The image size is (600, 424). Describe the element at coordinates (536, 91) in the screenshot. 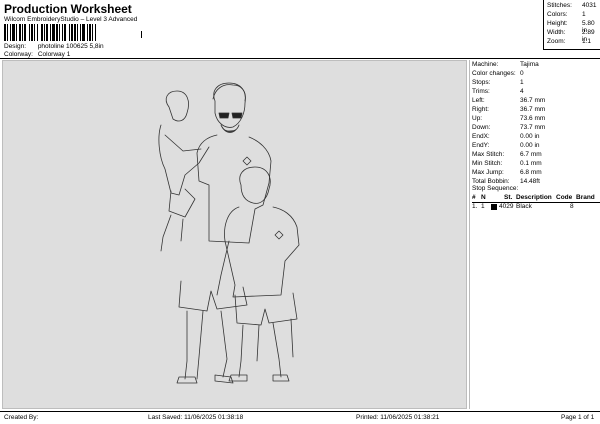

I see `property-trims: Trims: 4` at that location.